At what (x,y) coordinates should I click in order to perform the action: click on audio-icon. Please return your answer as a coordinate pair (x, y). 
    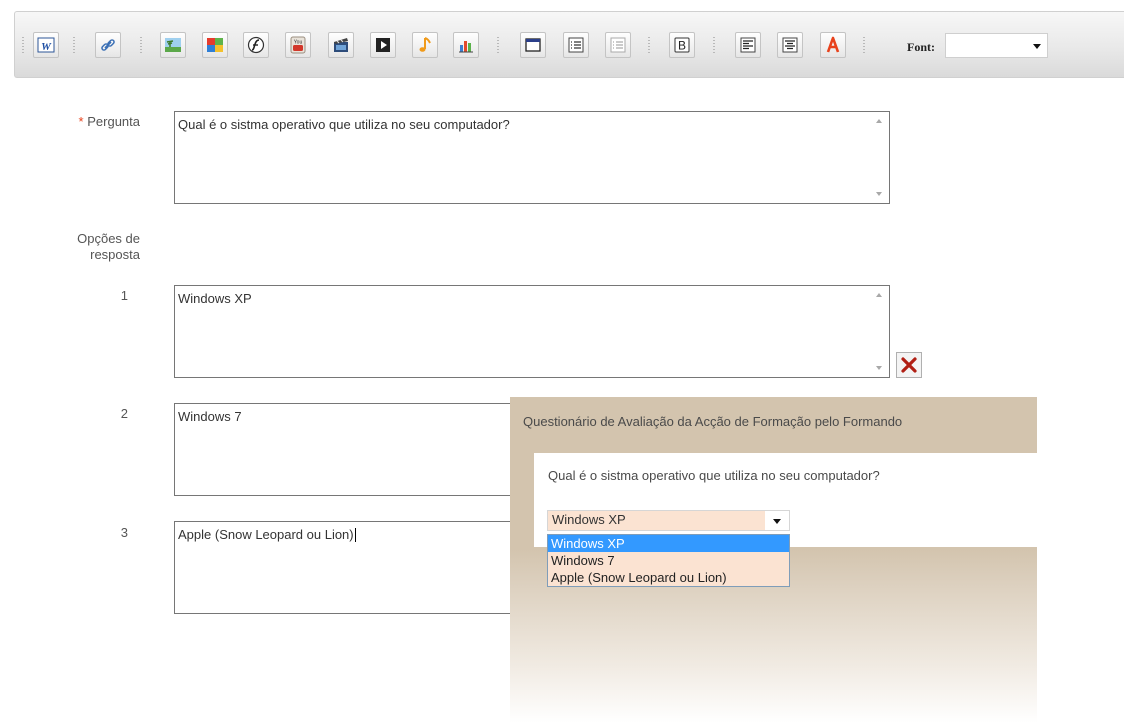
    Looking at the image, I should click on (425, 44).